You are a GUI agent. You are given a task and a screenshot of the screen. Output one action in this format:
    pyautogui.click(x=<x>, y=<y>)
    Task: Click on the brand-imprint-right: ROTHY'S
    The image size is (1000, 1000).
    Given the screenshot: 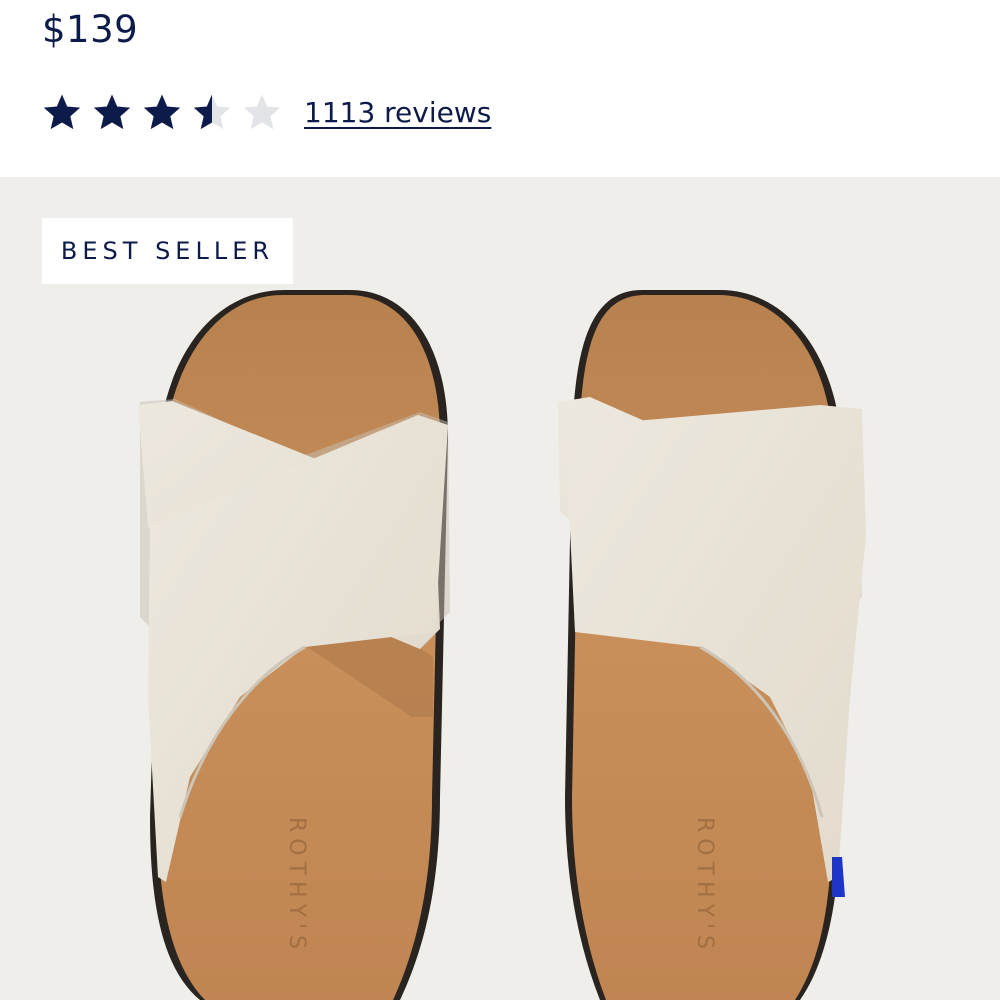 What is the action you would take?
    pyautogui.click(x=704, y=886)
    